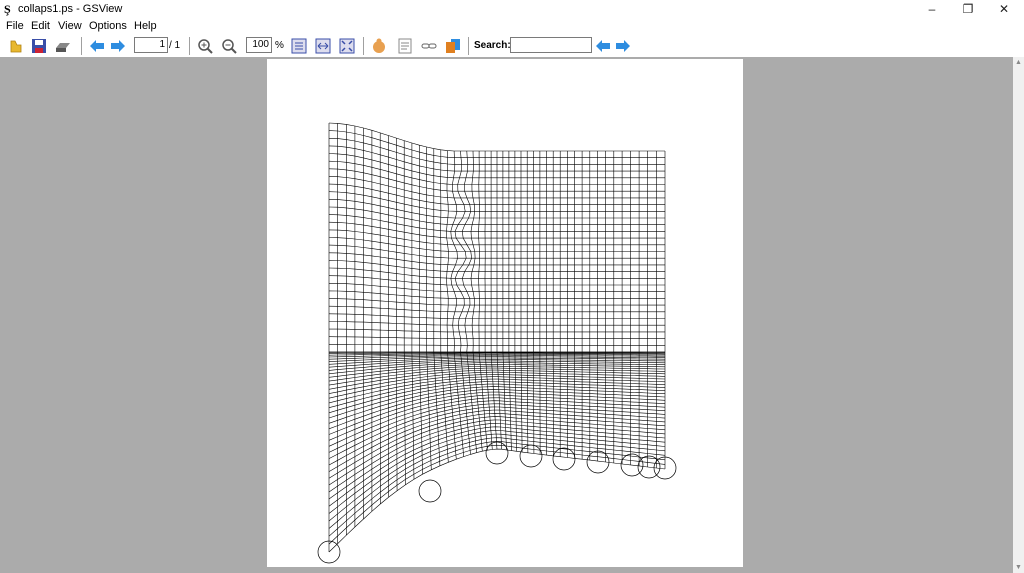 This screenshot has width=1024, height=573. I want to click on window-title: collaps1.ps - GSView, so click(70, 9).